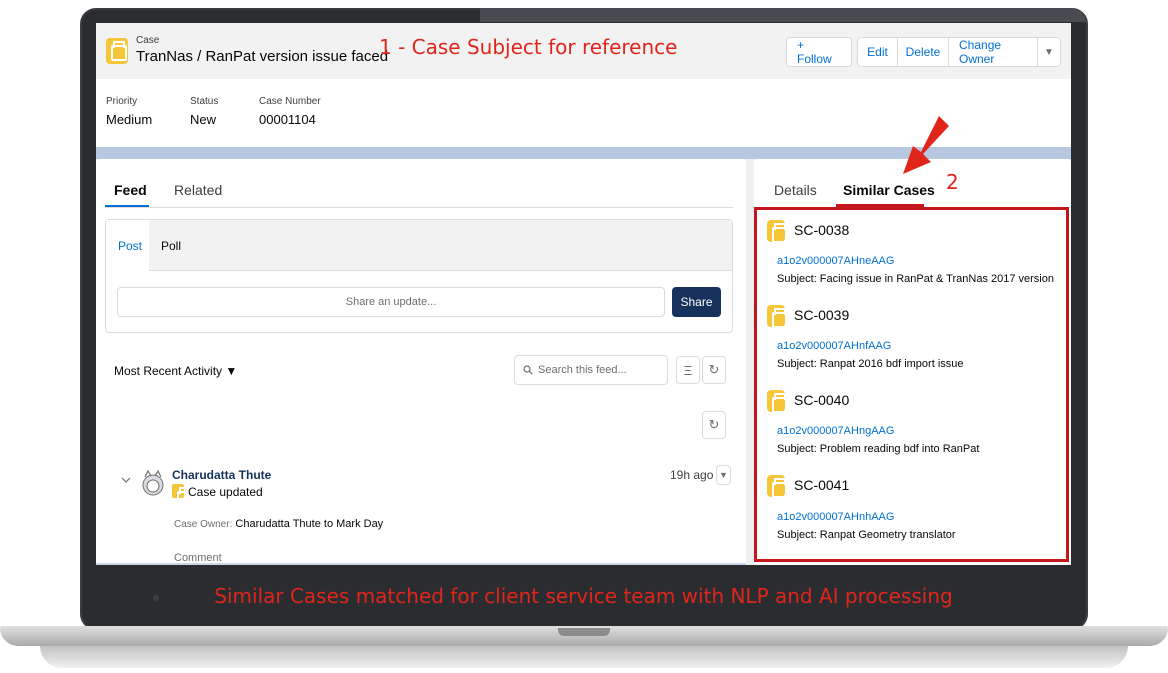 This screenshot has height=673, width=1168. Describe the element at coordinates (171, 246) in the screenshot. I see `tab-poll: Poll` at that location.